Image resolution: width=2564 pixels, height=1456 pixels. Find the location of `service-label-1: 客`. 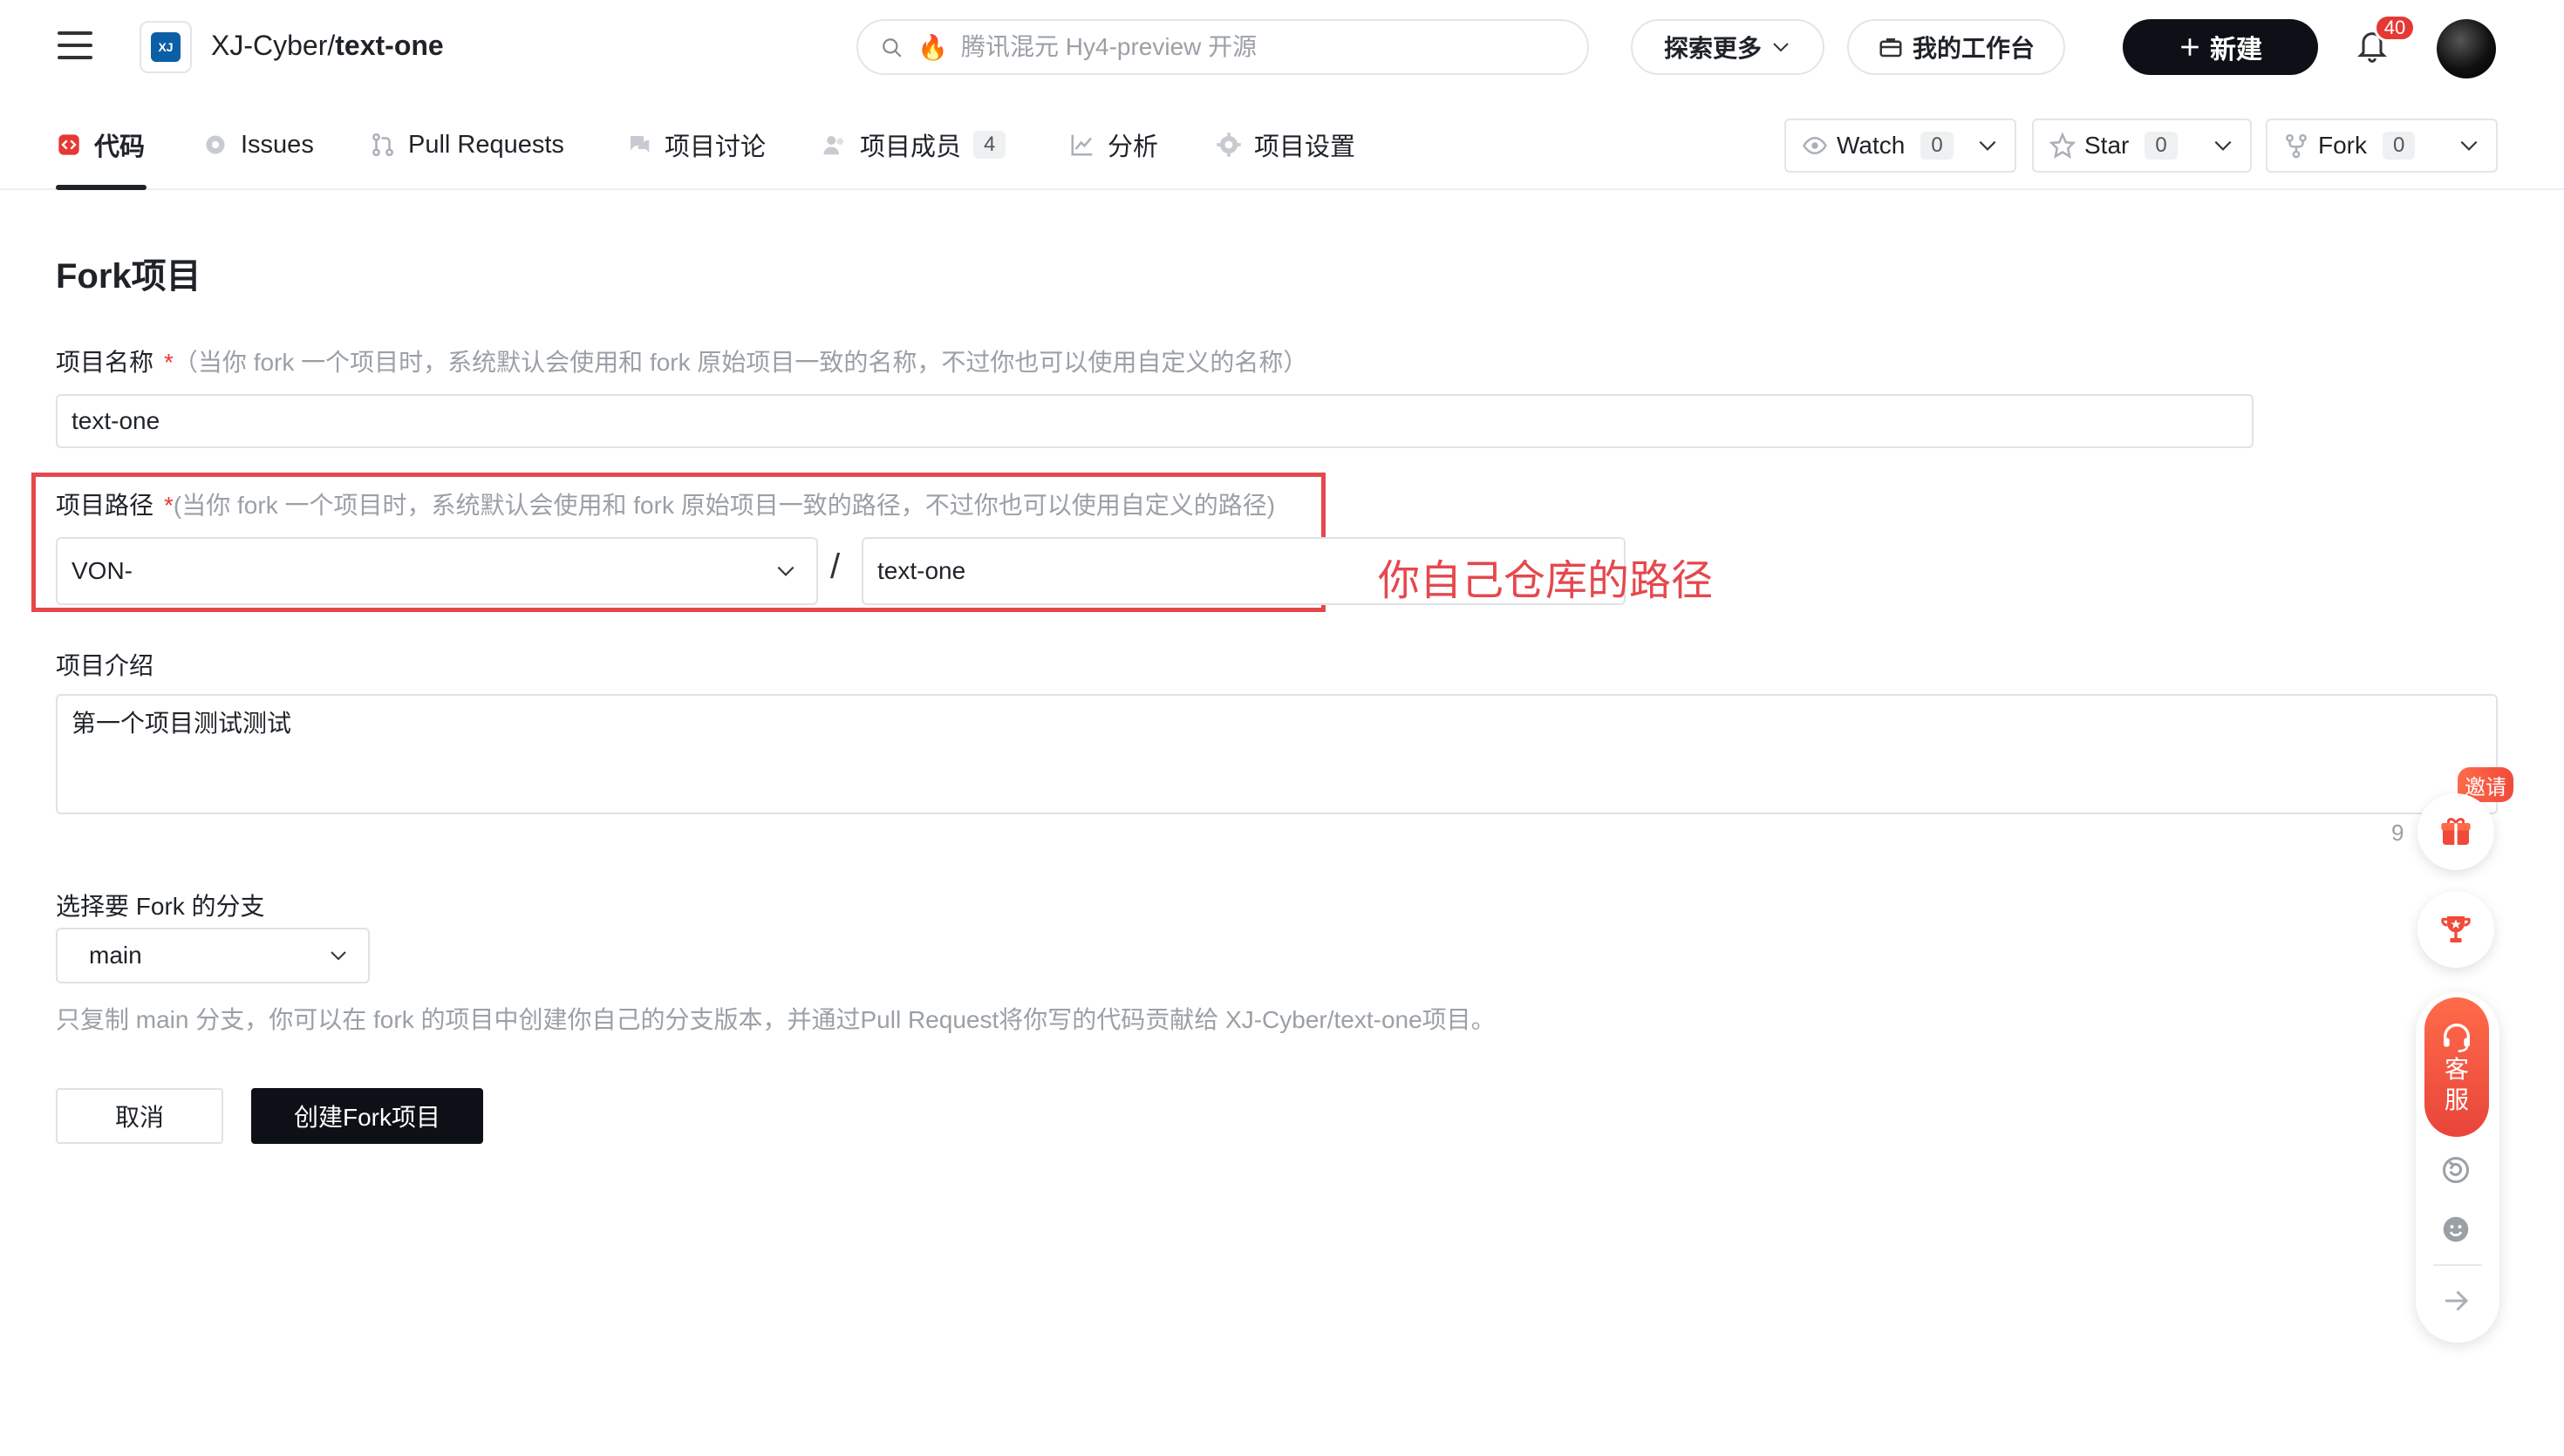

service-label-1: 客 is located at coordinates (2456, 1069).